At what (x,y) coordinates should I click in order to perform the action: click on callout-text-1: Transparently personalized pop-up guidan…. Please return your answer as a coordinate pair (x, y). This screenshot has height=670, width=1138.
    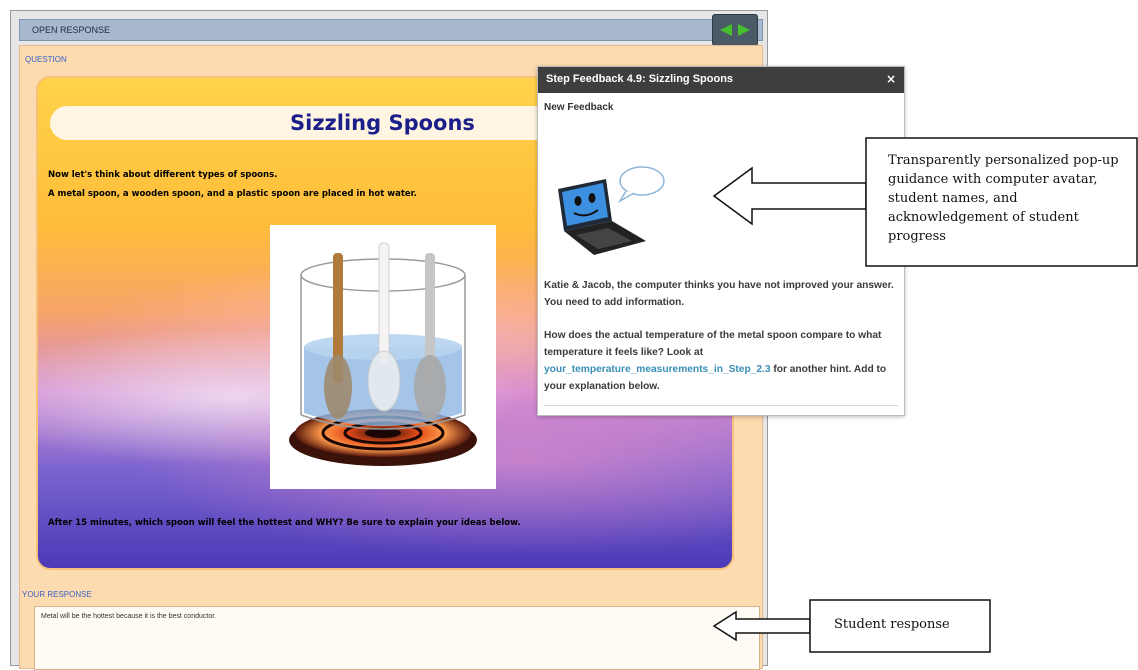
    Looking at the image, I should click on (1003, 198).